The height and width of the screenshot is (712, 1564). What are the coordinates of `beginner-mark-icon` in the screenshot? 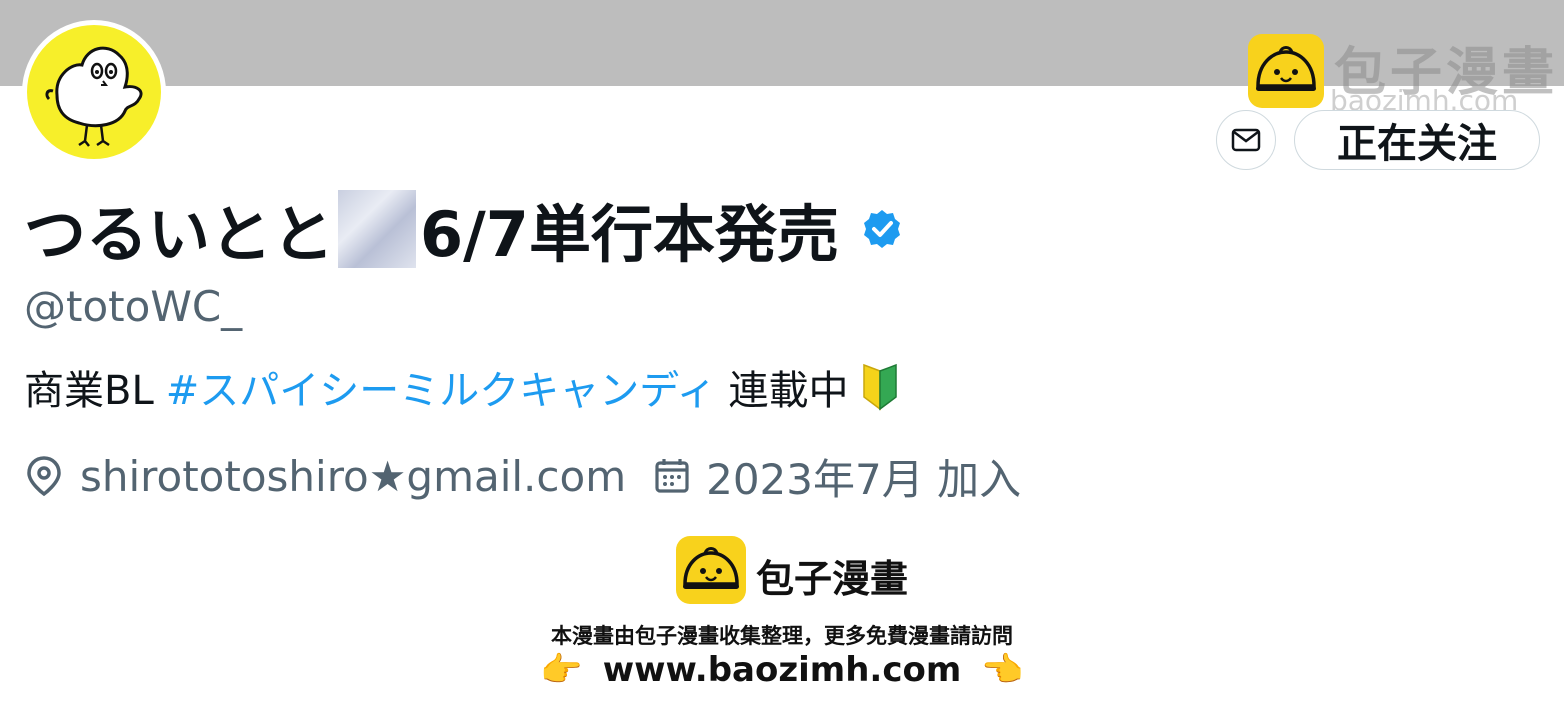 It's located at (880, 387).